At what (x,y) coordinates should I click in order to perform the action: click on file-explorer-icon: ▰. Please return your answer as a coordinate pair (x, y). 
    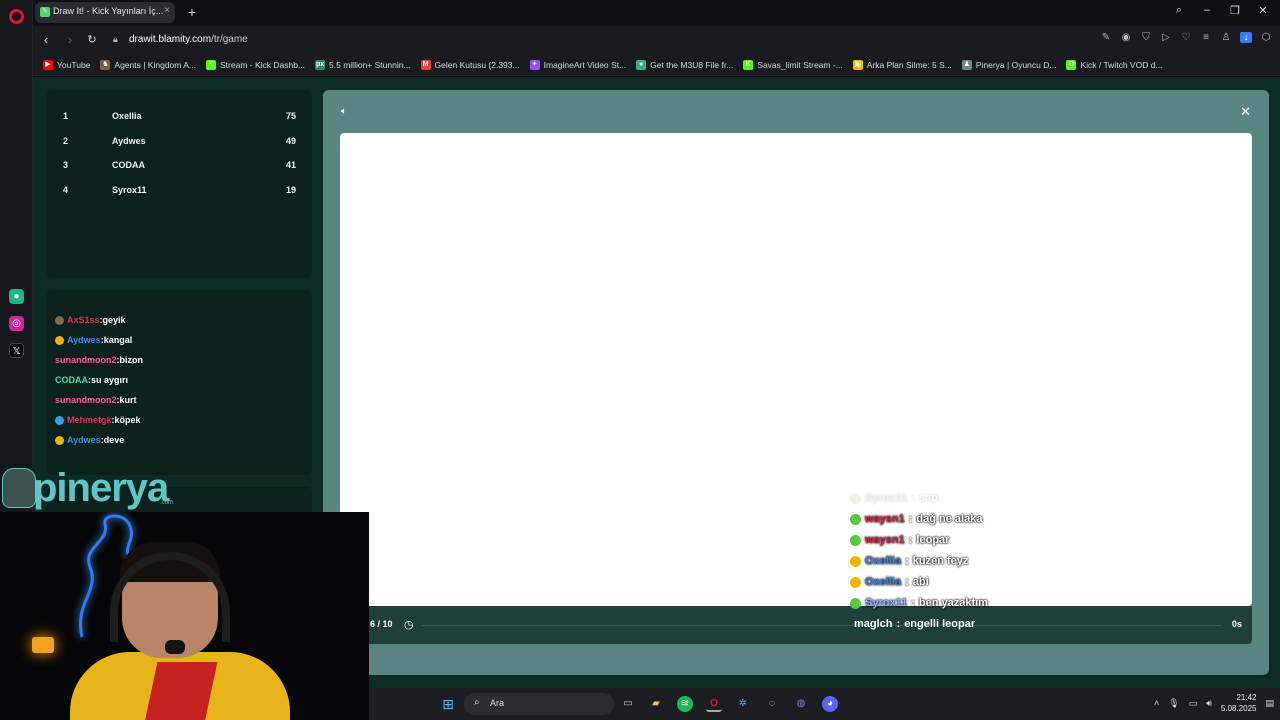
    Looking at the image, I should click on (656, 704).